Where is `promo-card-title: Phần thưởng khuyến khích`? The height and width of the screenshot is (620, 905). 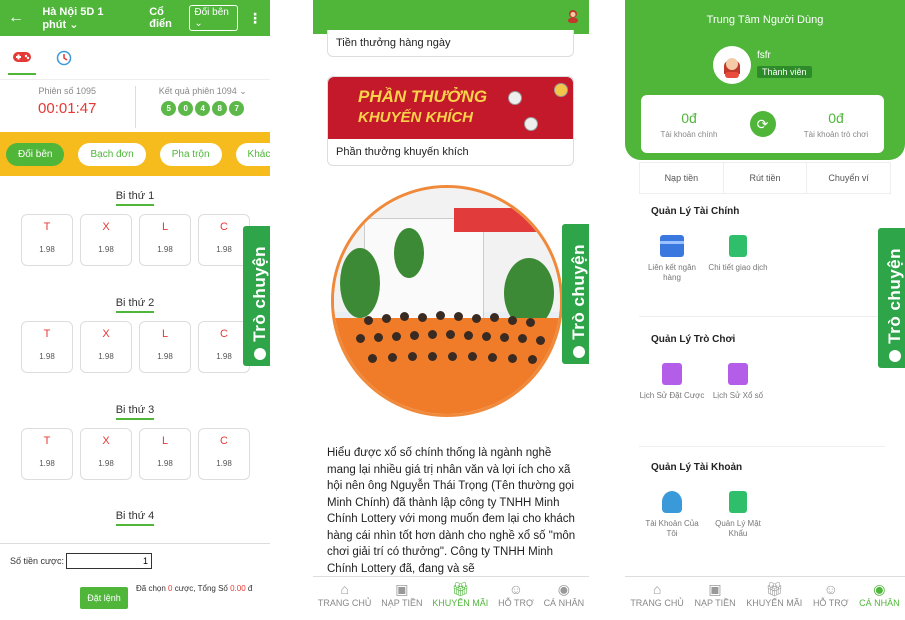 promo-card-title: Phần thưởng khuyến khích is located at coordinates (402, 152).